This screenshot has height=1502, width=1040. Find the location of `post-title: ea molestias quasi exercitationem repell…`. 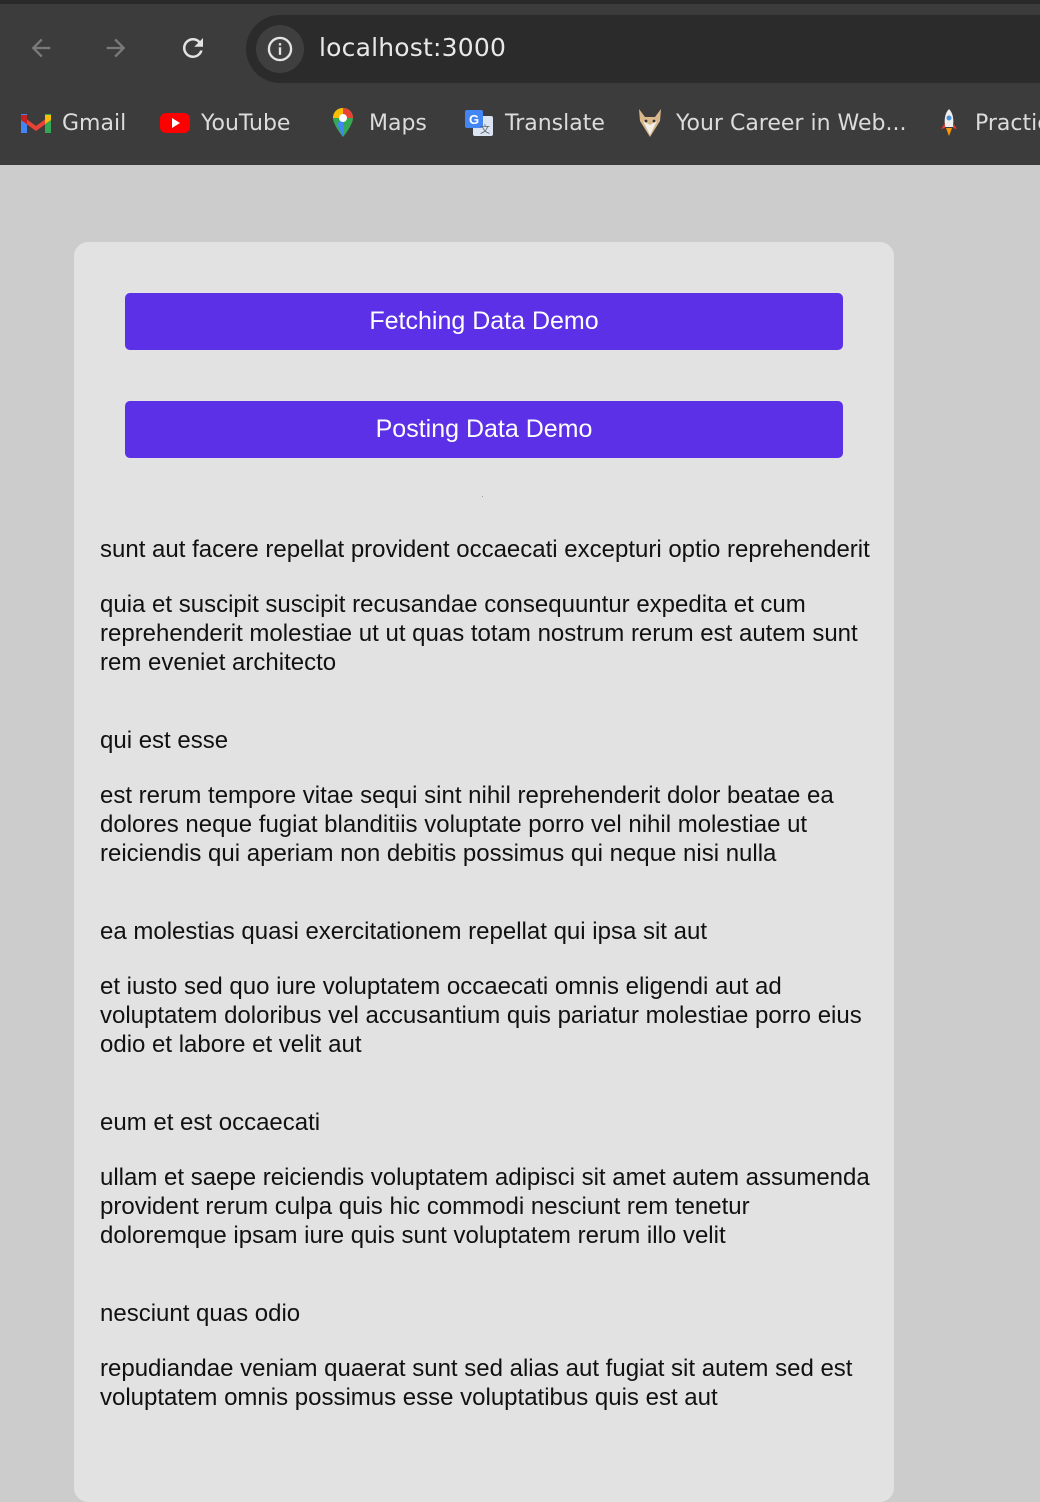

post-title: ea molestias quasi exercitationem repell… is located at coordinates (403, 931).